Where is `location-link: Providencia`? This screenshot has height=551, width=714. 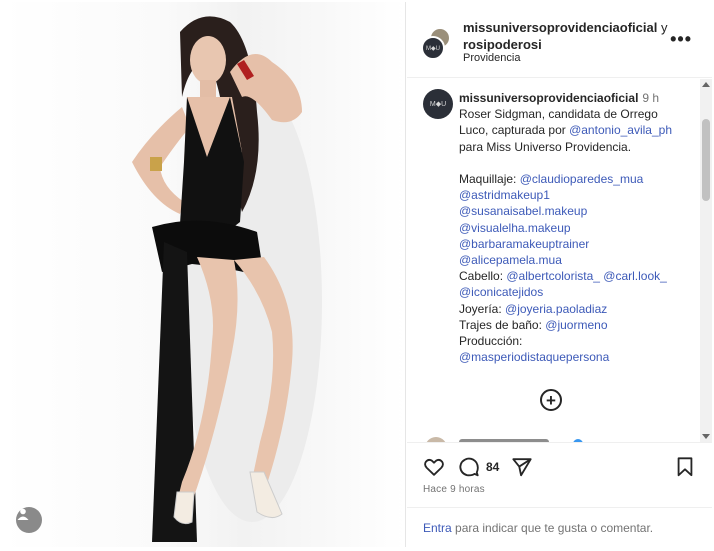 location-link: Providencia is located at coordinates (491, 58).